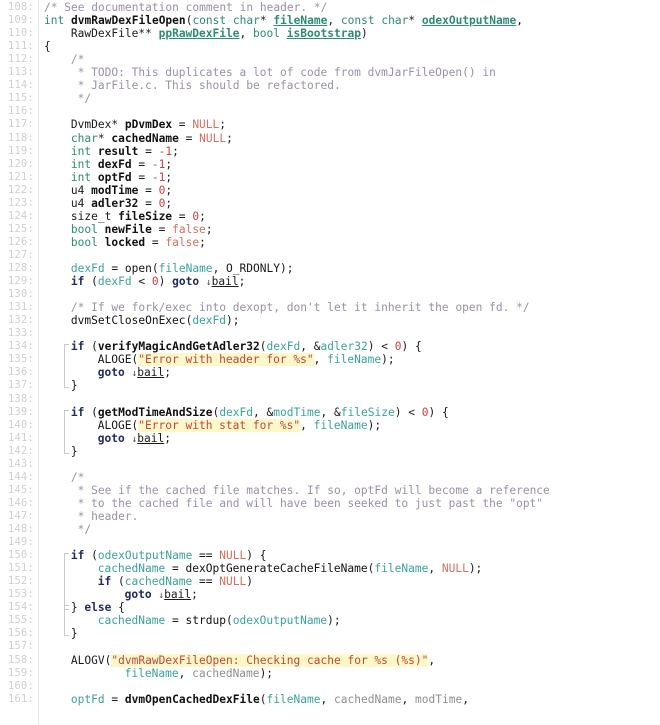 This screenshot has width=660, height=725. Describe the element at coordinates (330, 294) in the screenshot. I see `code-line: 130` at that location.